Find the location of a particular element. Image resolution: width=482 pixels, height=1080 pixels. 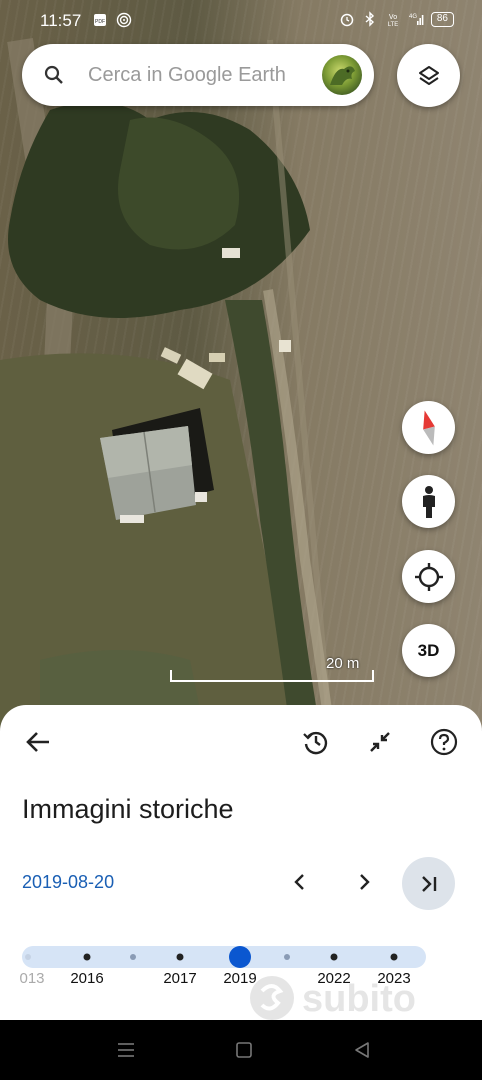

scale-bar is located at coordinates (272, 676).